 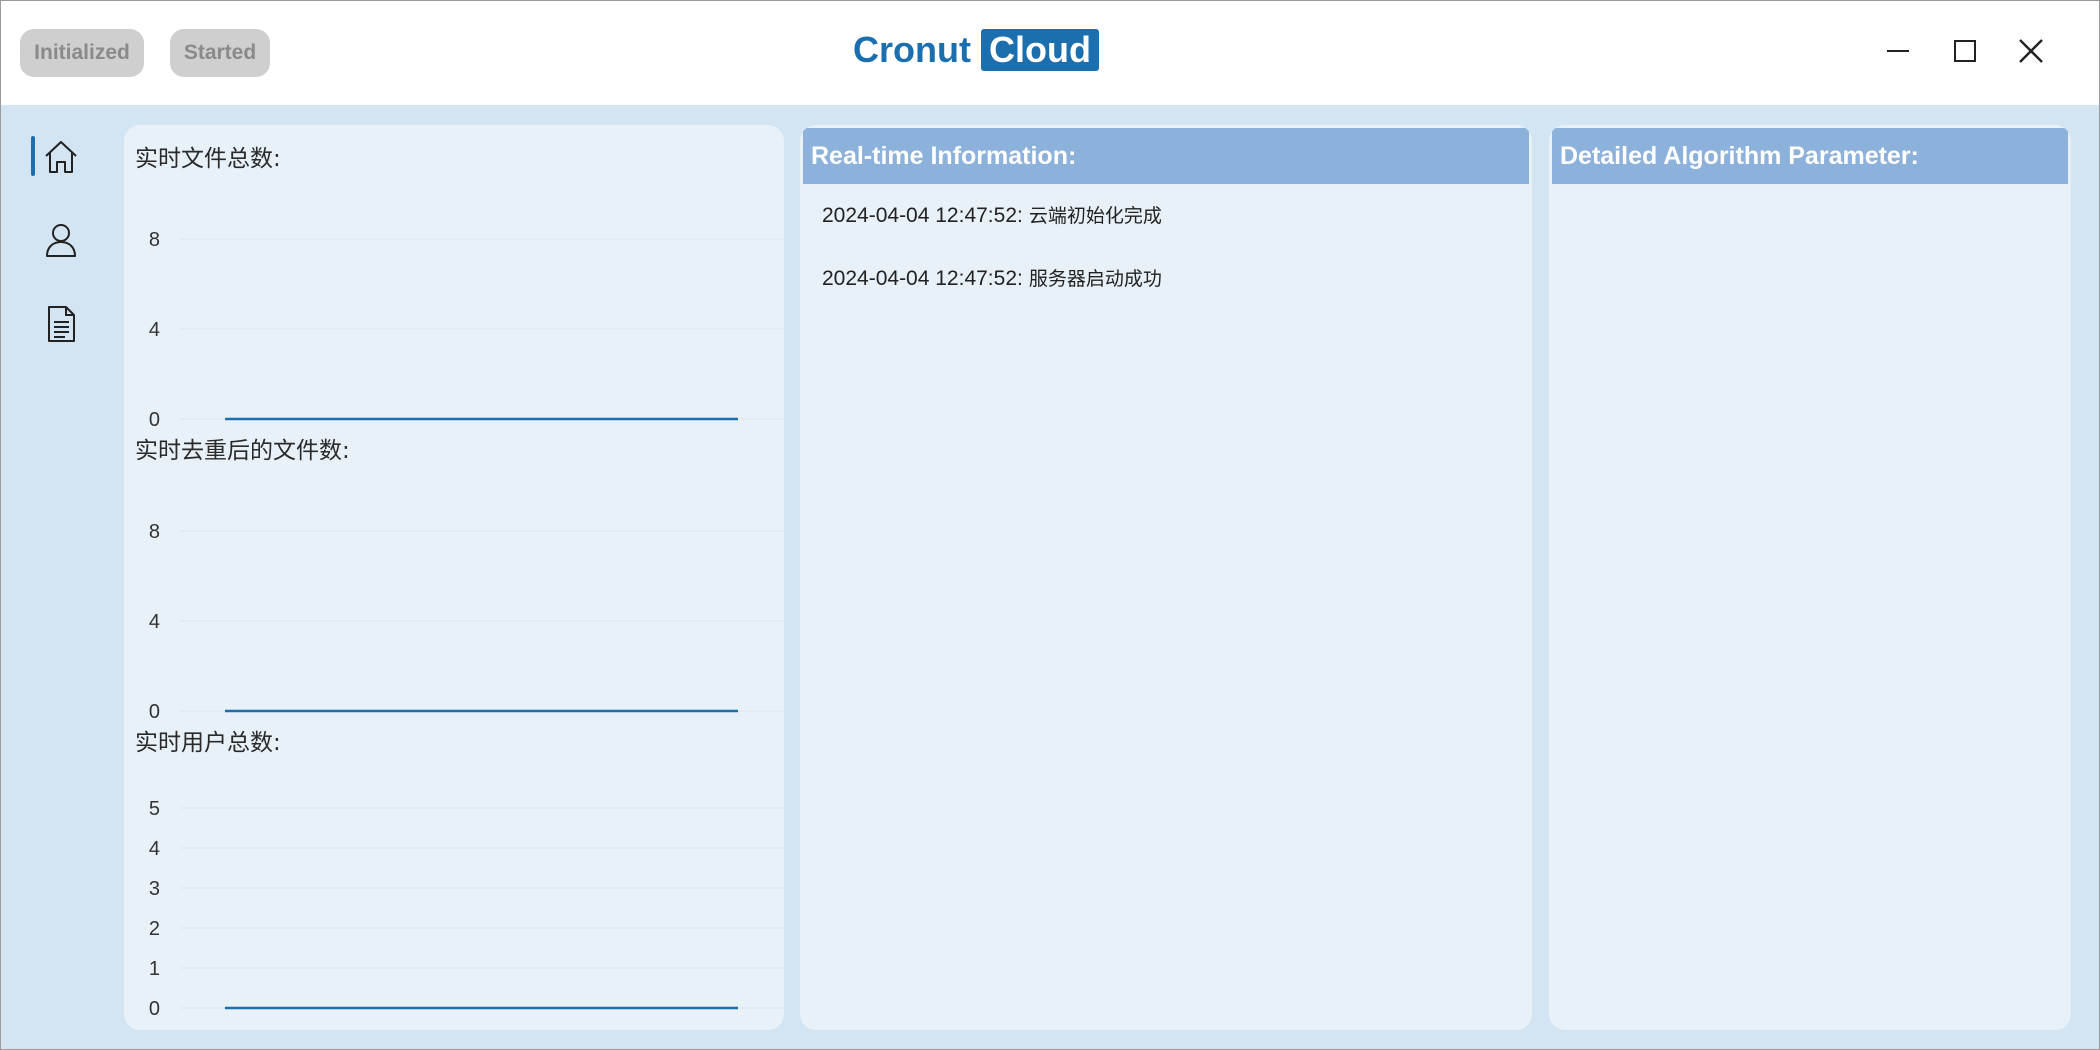 I want to click on minimize-icon, so click(x=1898, y=51).